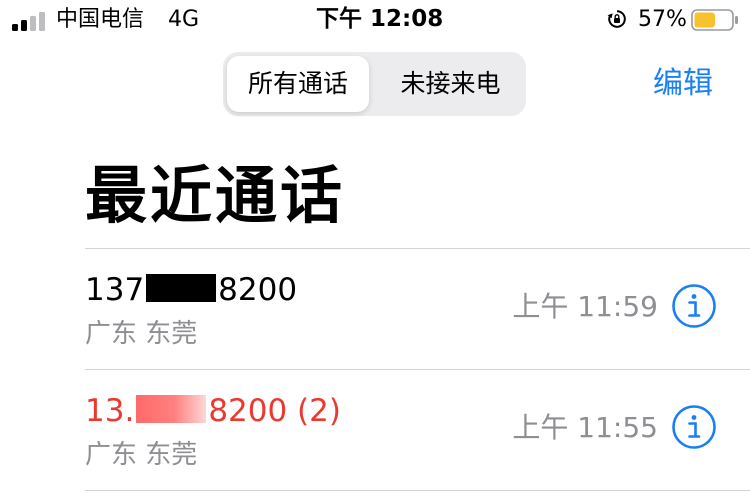 This screenshot has width=750, height=497. What do you see at coordinates (585, 427) in the screenshot?
I see `call-time: 上午 11:55` at bounding box center [585, 427].